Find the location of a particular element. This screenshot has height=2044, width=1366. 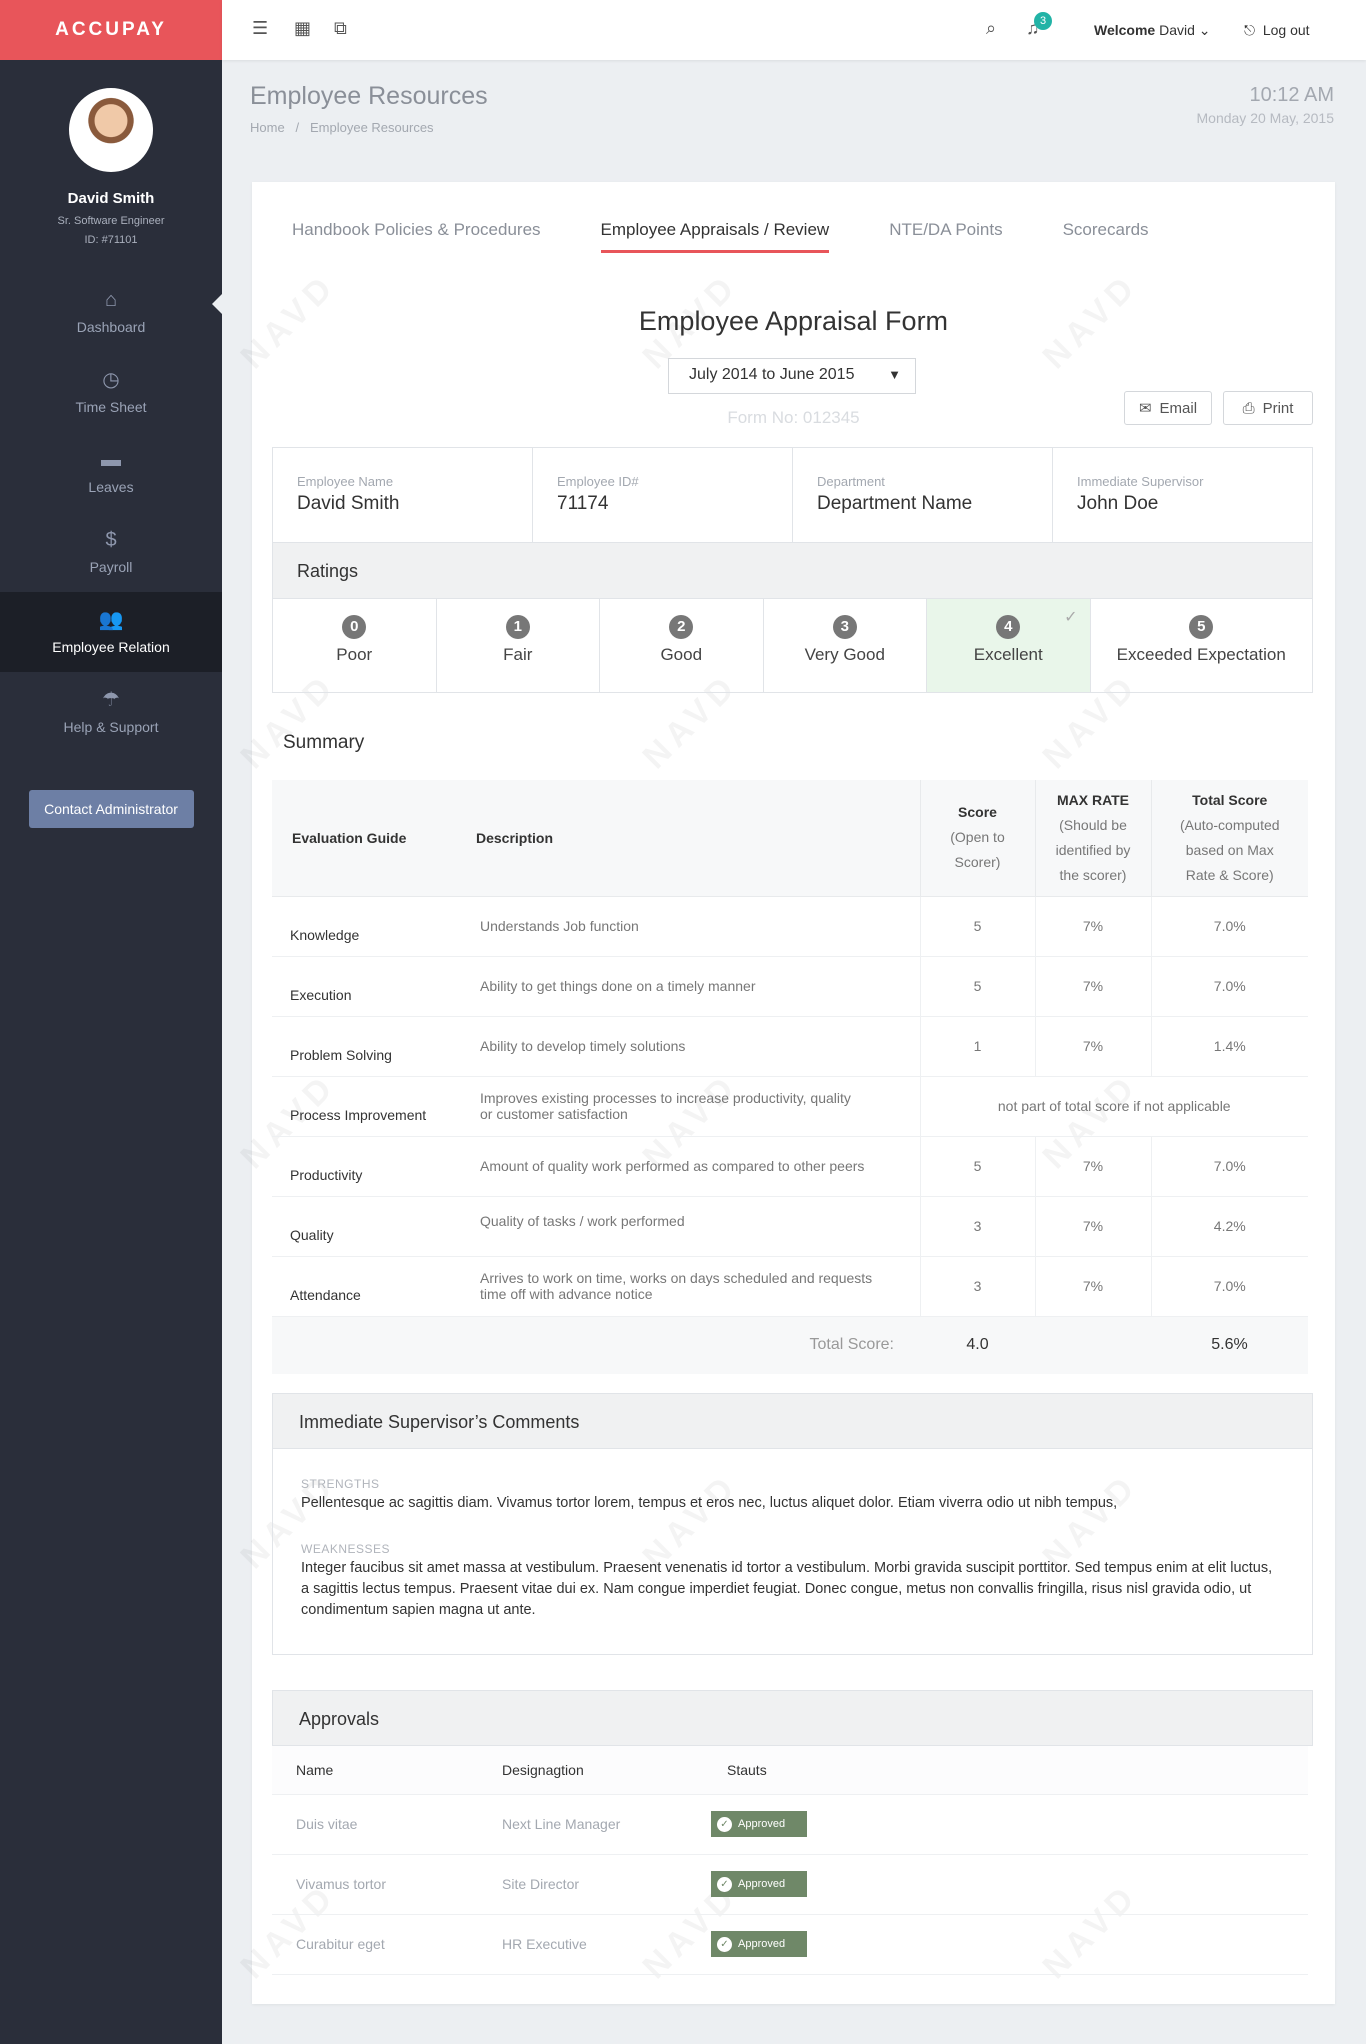

rating-option-fair: 1 Fair is located at coordinates (518, 645).